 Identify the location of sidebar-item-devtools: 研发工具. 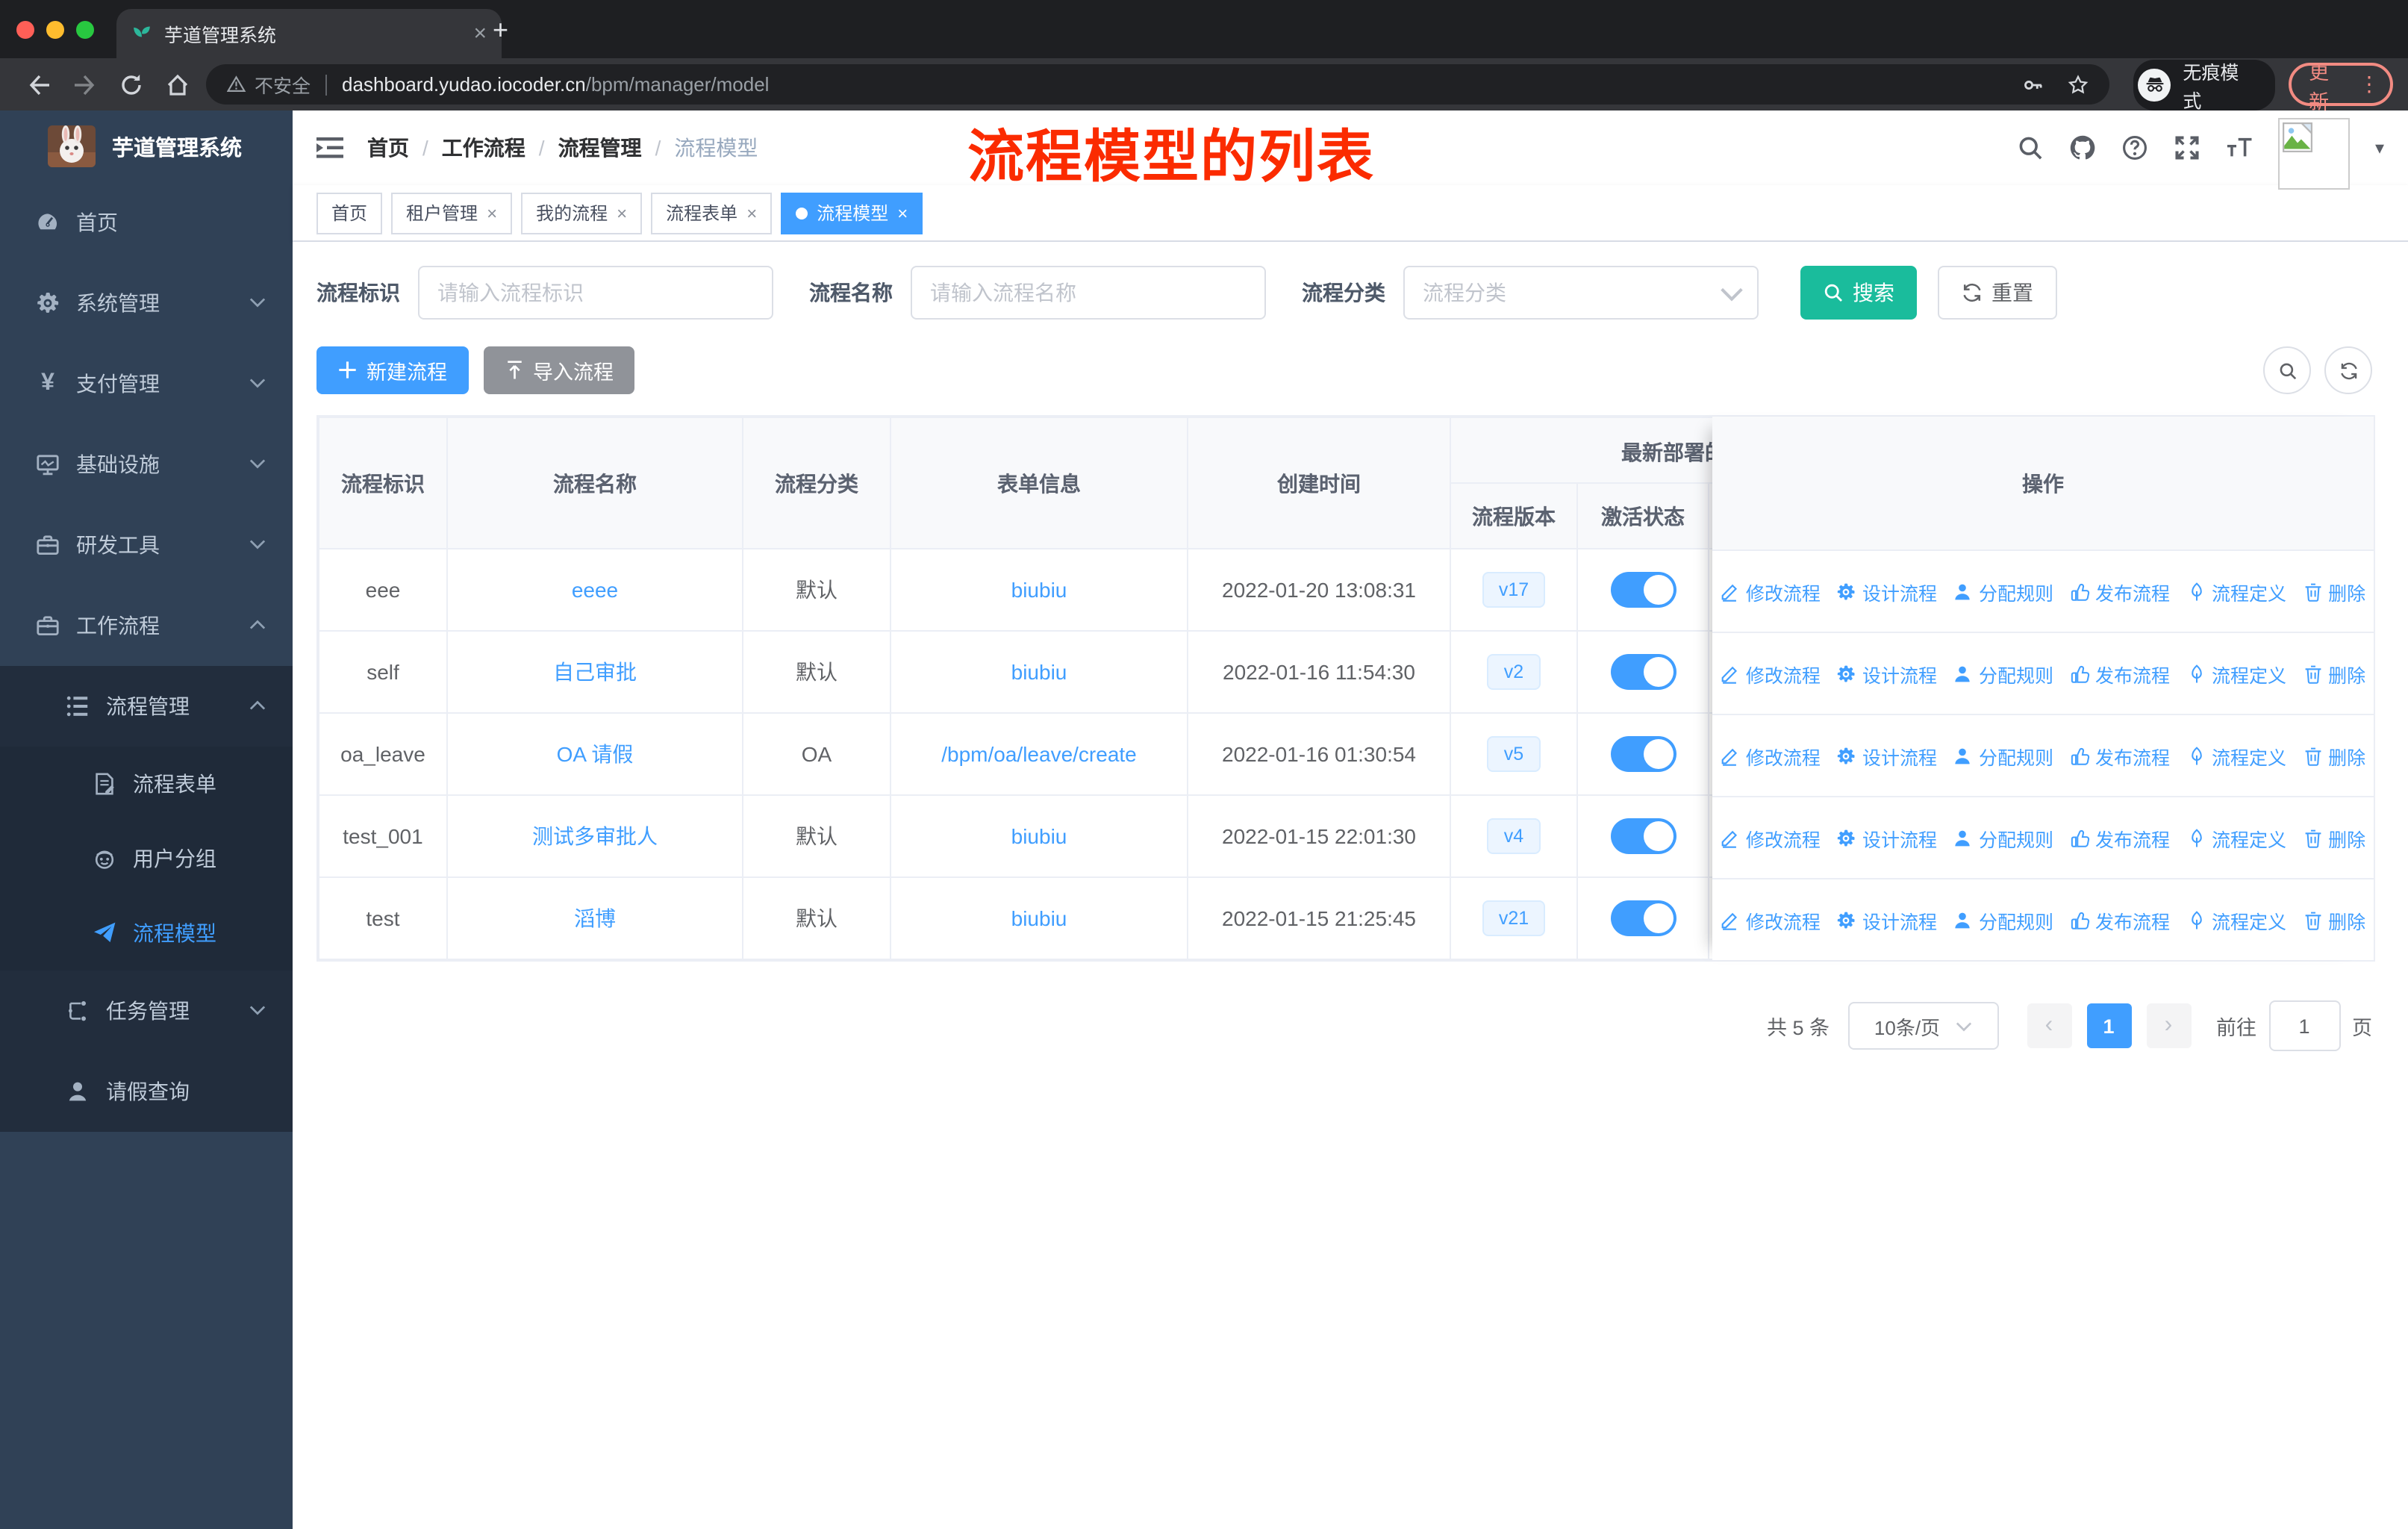
(146, 545).